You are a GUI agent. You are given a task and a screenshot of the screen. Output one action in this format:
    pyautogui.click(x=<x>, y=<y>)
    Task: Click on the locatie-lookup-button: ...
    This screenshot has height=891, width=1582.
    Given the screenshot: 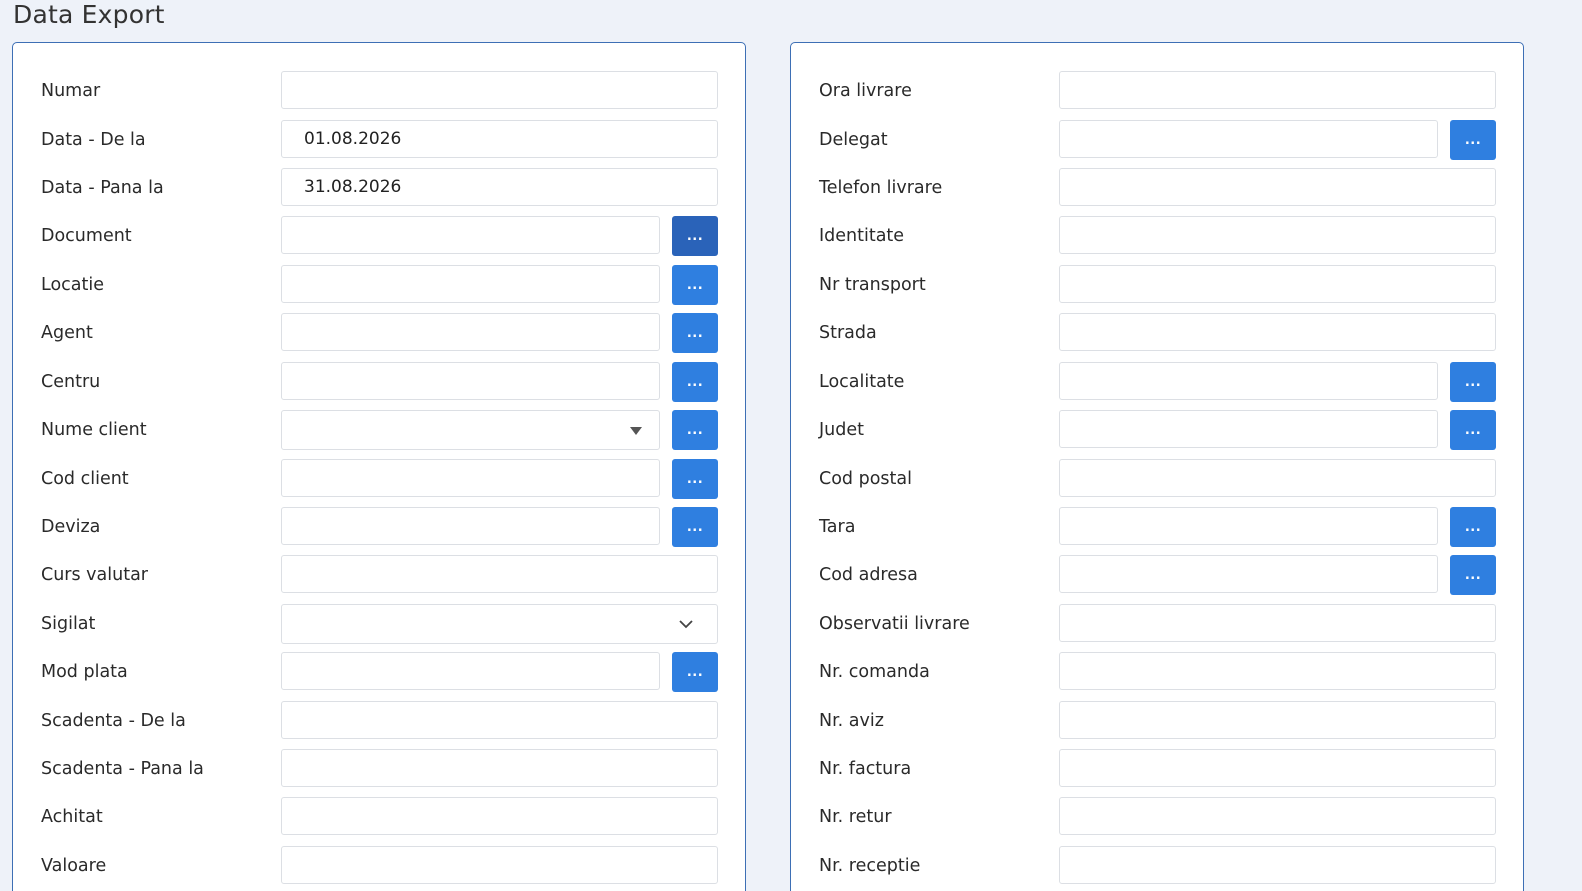 What is the action you would take?
    pyautogui.click(x=695, y=285)
    